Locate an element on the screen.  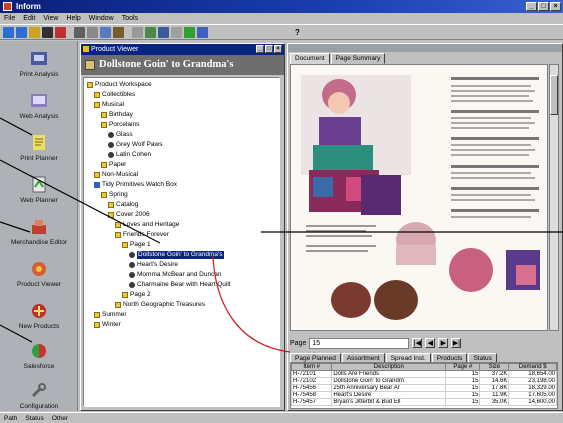
tree-item-label: Cover 2006 is located at coordinates (133, 214).